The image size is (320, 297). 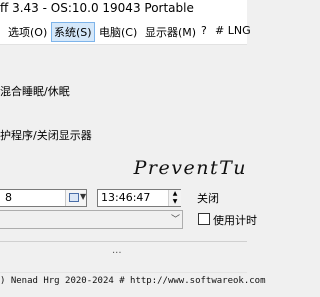 I want to click on menu-system: 系统(S), so click(x=73, y=32).